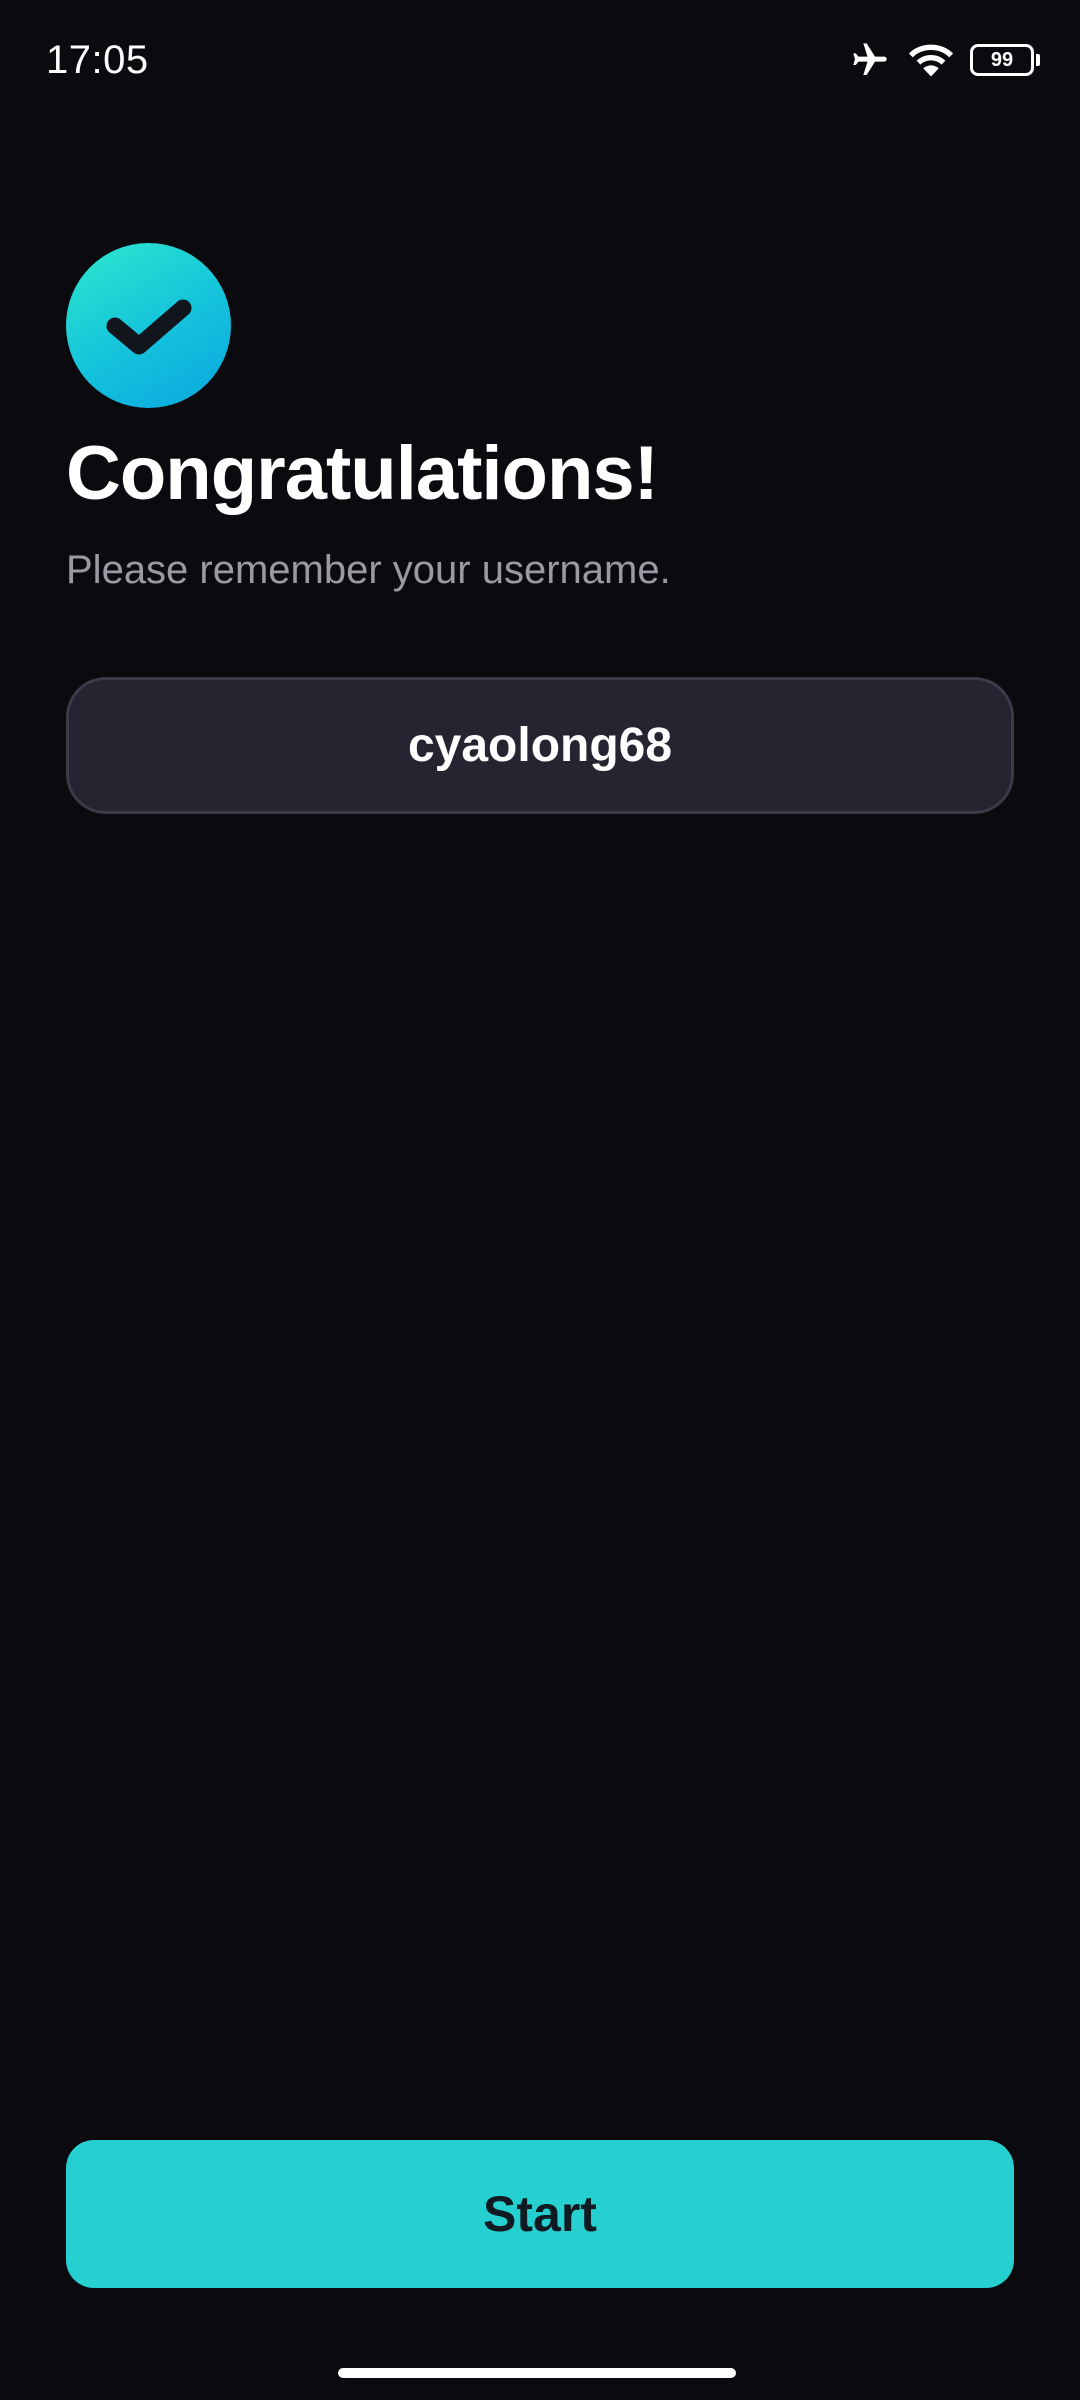 Image resolution: width=1080 pixels, height=2400 pixels. Describe the element at coordinates (368, 570) in the screenshot. I see `page-subtitle: Please remember your username.` at that location.